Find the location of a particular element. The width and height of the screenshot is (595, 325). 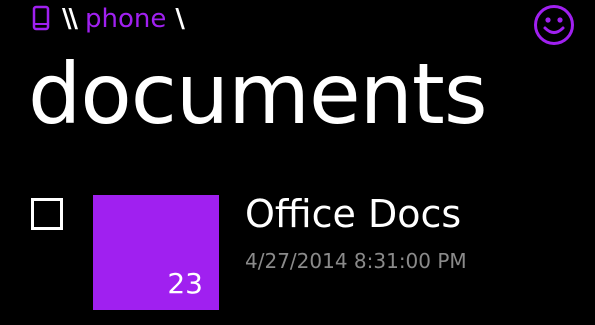

item-count: 23 is located at coordinates (185, 283).